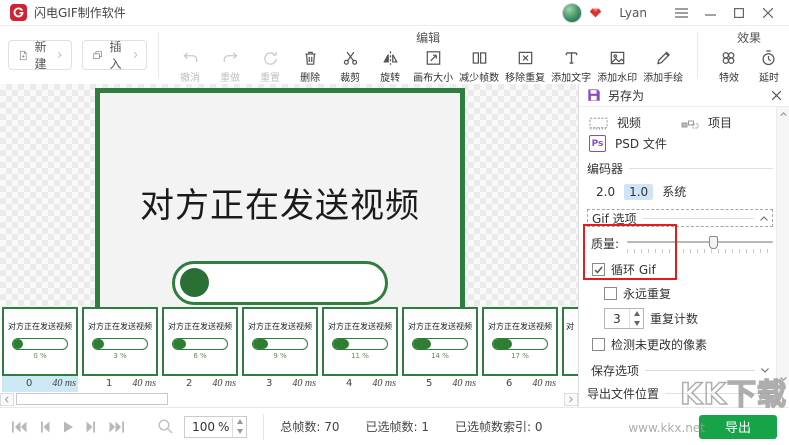  I want to click on redo-tool: 重做, so click(230, 65).